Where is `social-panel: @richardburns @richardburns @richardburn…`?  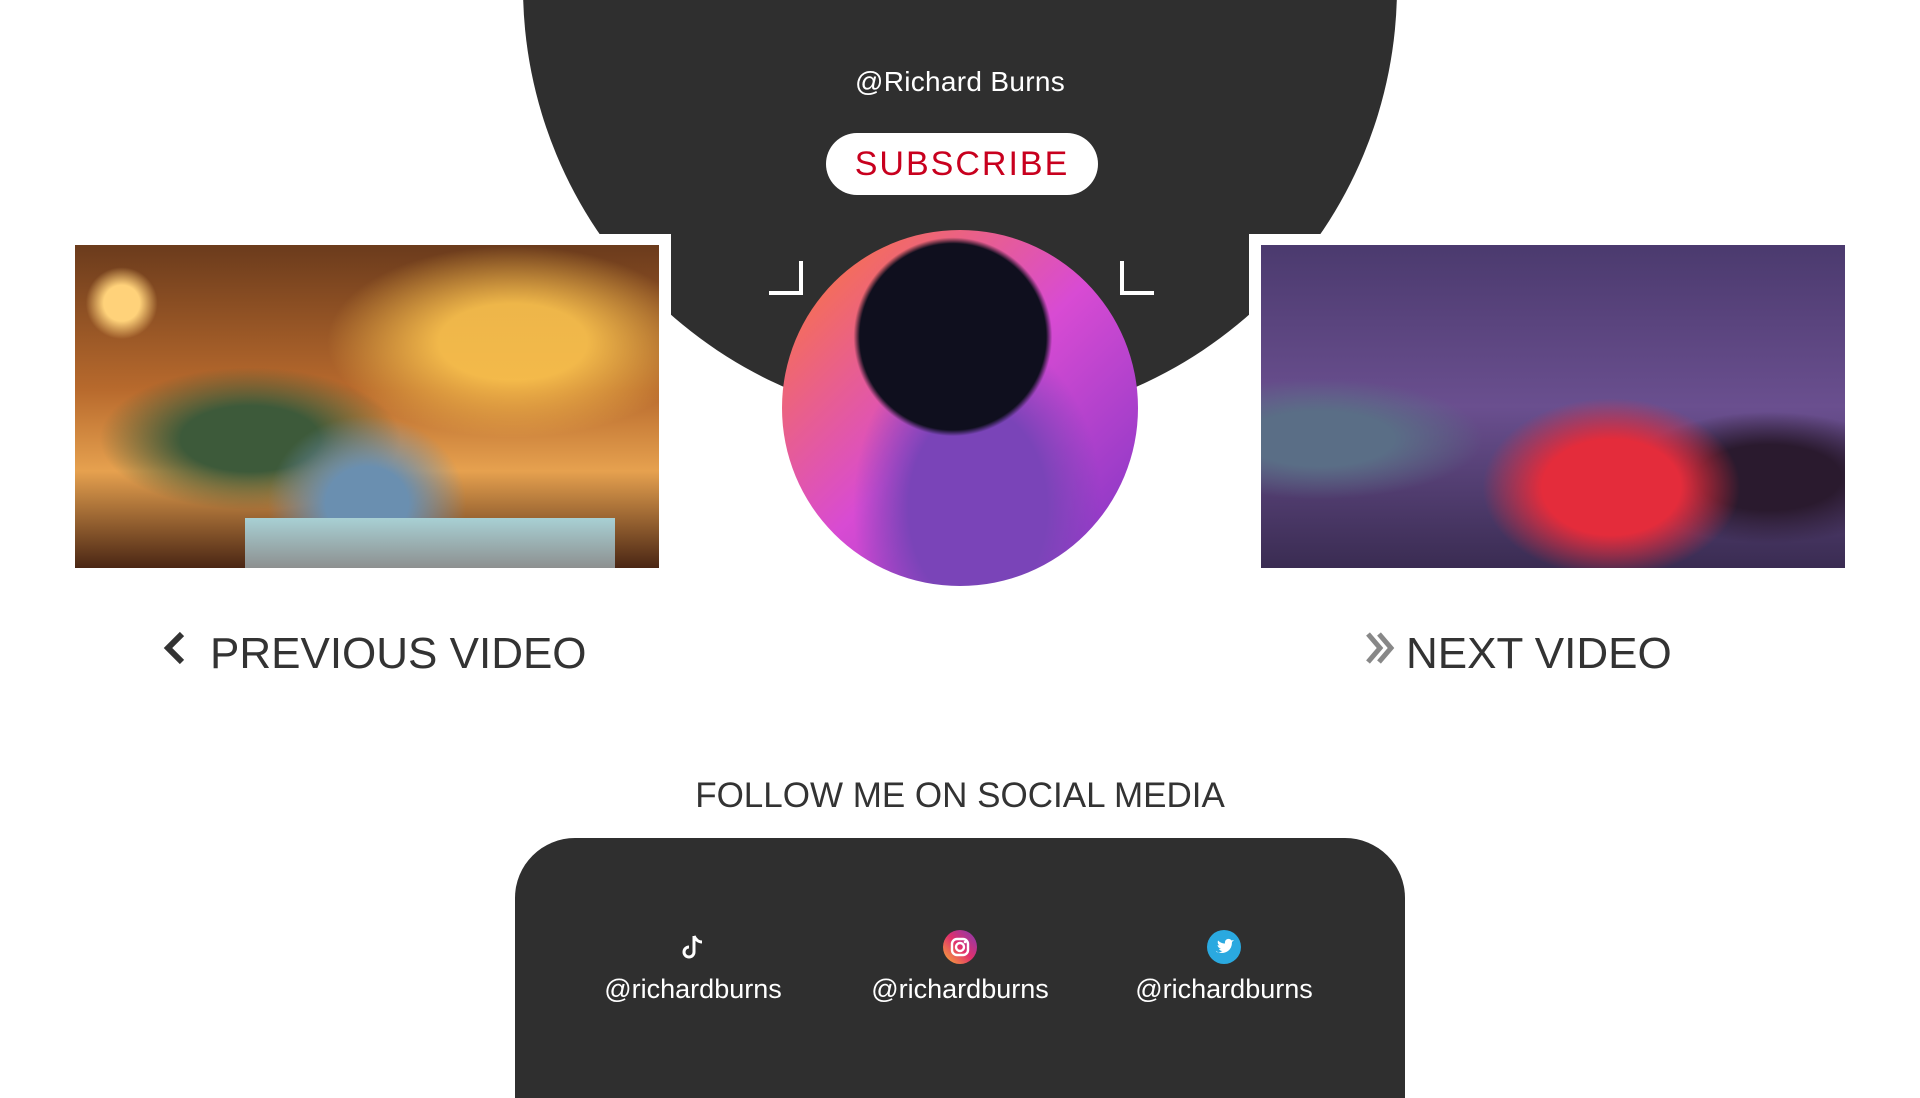 social-panel: @richardburns @richardburns @richardburn… is located at coordinates (960, 968).